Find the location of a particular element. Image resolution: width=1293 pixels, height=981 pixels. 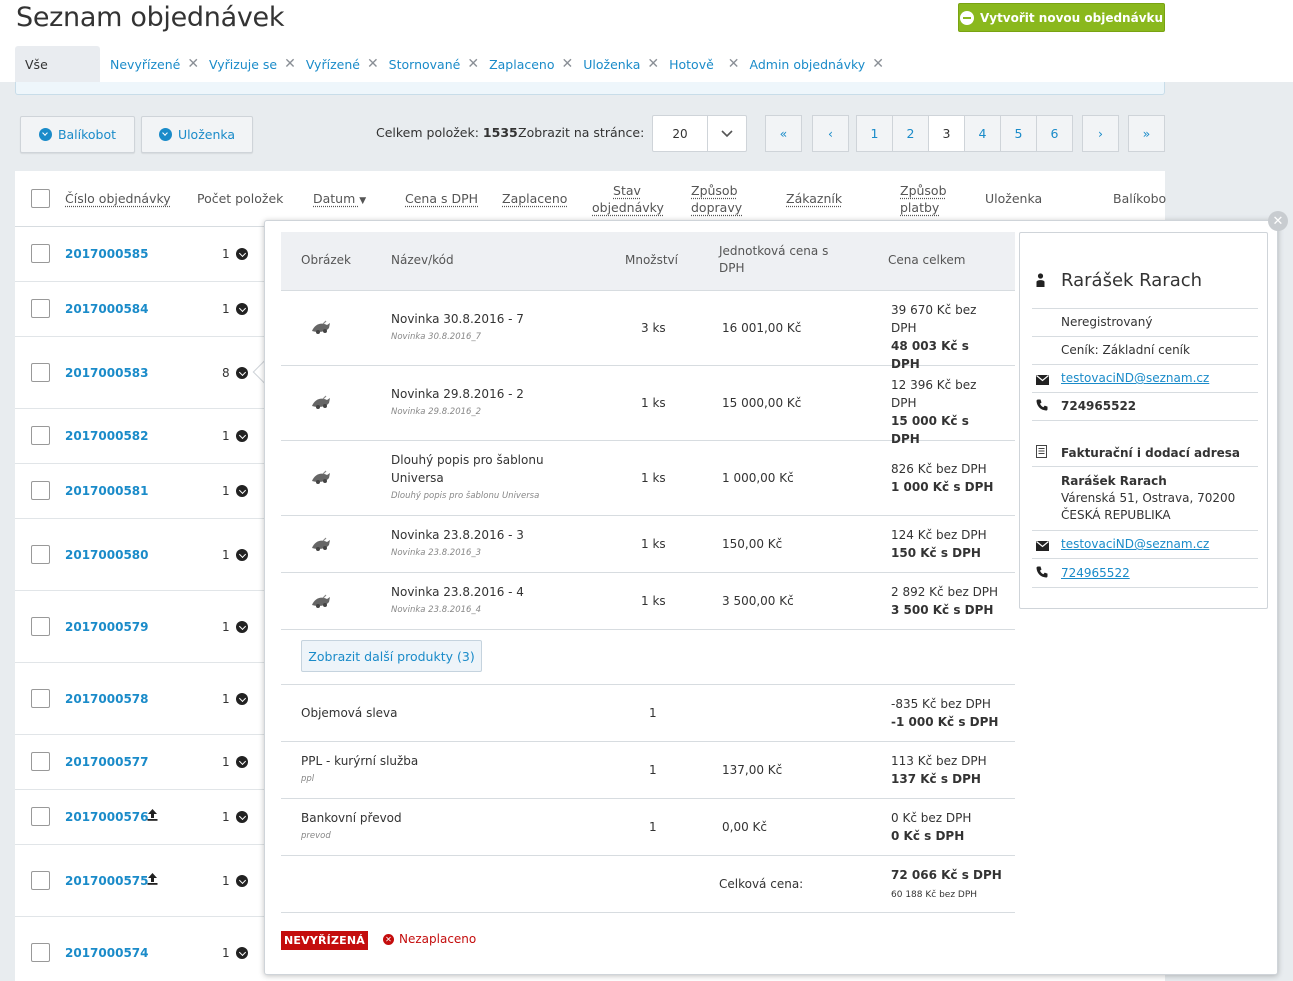

customer-email-link: testovaciND@seznam.cz is located at coordinates (1135, 378).